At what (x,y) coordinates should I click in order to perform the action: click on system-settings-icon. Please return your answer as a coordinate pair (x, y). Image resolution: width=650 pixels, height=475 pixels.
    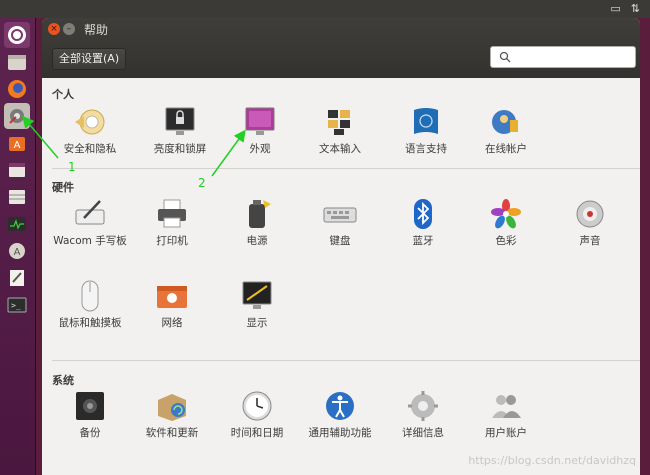
    Looking at the image, I should click on (16, 116).